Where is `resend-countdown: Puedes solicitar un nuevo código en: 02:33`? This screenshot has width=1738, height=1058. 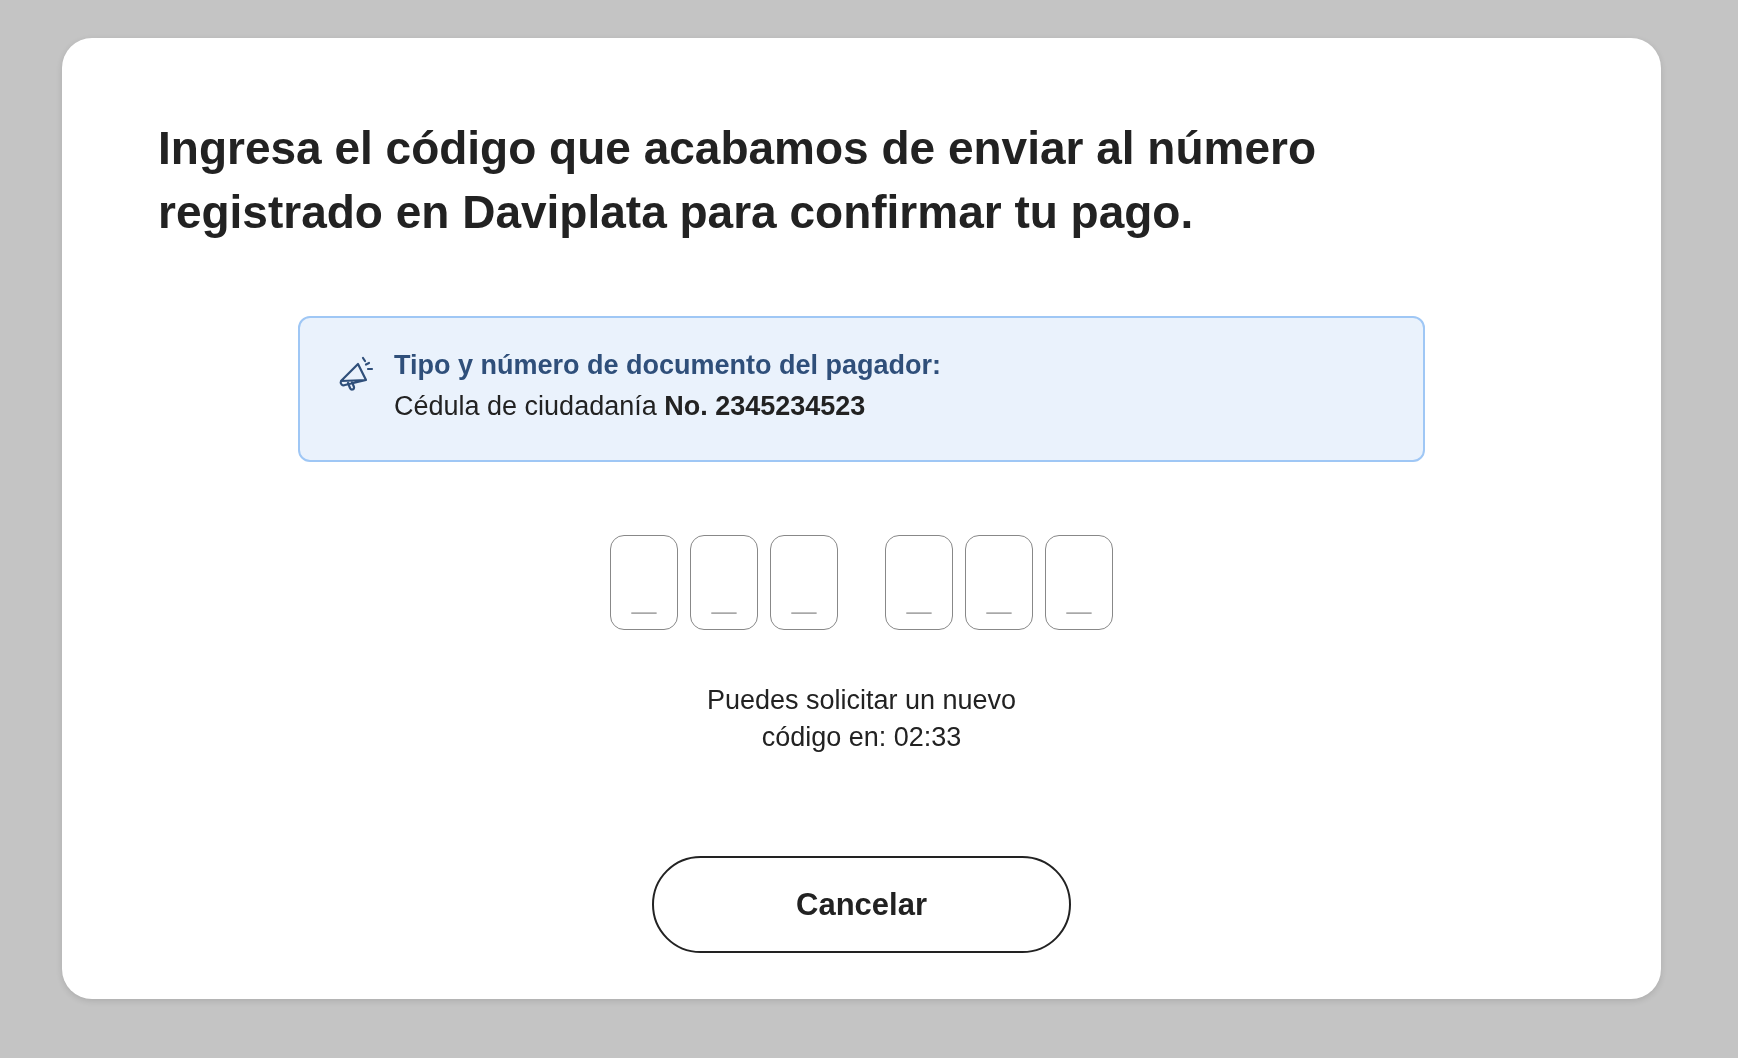
resend-countdown: Puedes solicitar un nuevo código en: 02:33 is located at coordinates (861, 719).